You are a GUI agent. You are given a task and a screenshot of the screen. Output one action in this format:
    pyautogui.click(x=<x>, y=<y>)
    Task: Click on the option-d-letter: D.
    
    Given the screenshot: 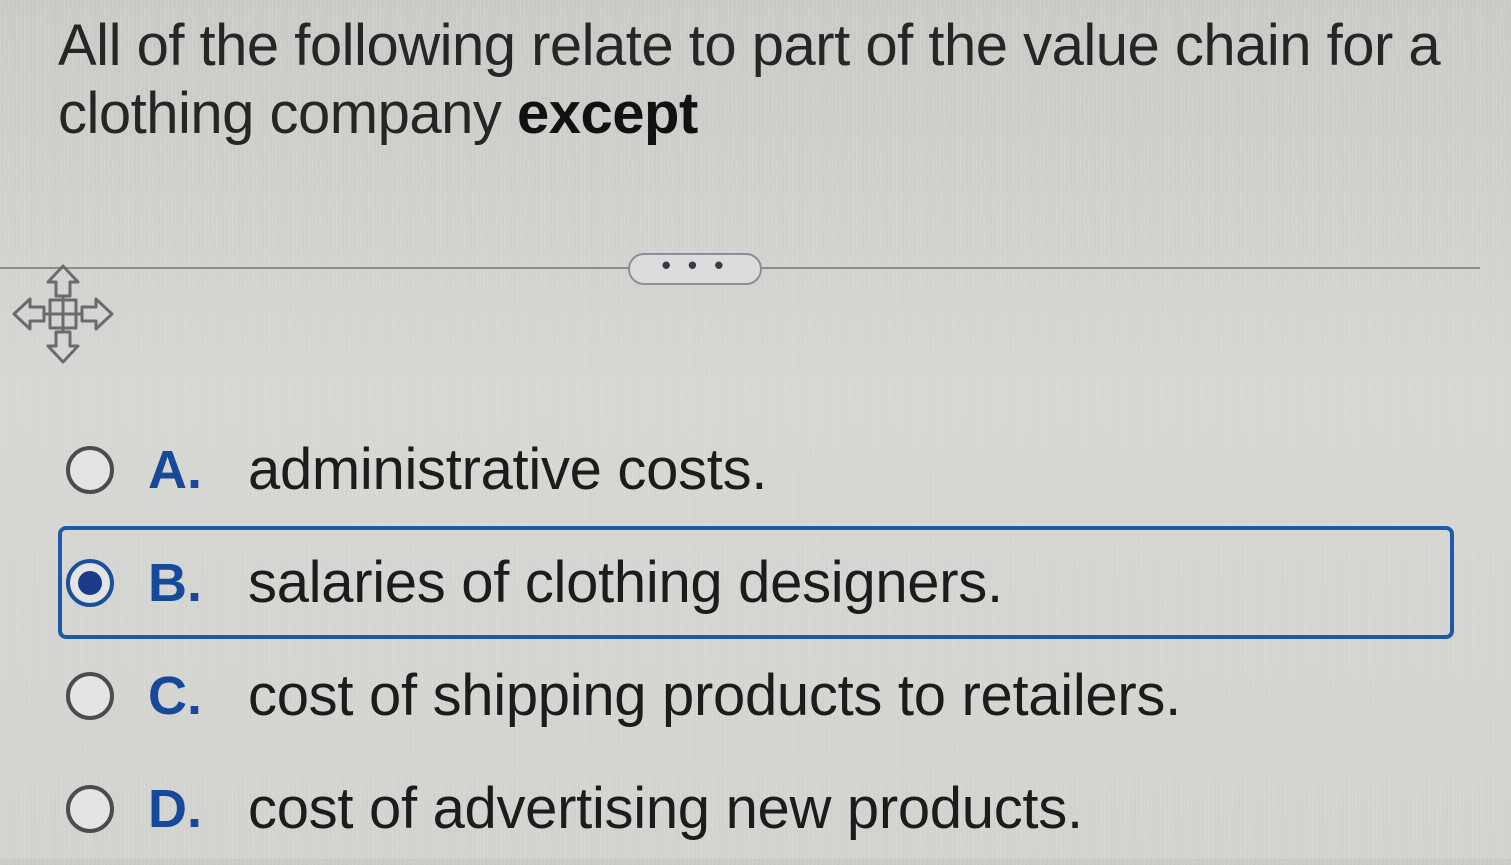 What is the action you would take?
    pyautogui.click(x=175, y=808)
    